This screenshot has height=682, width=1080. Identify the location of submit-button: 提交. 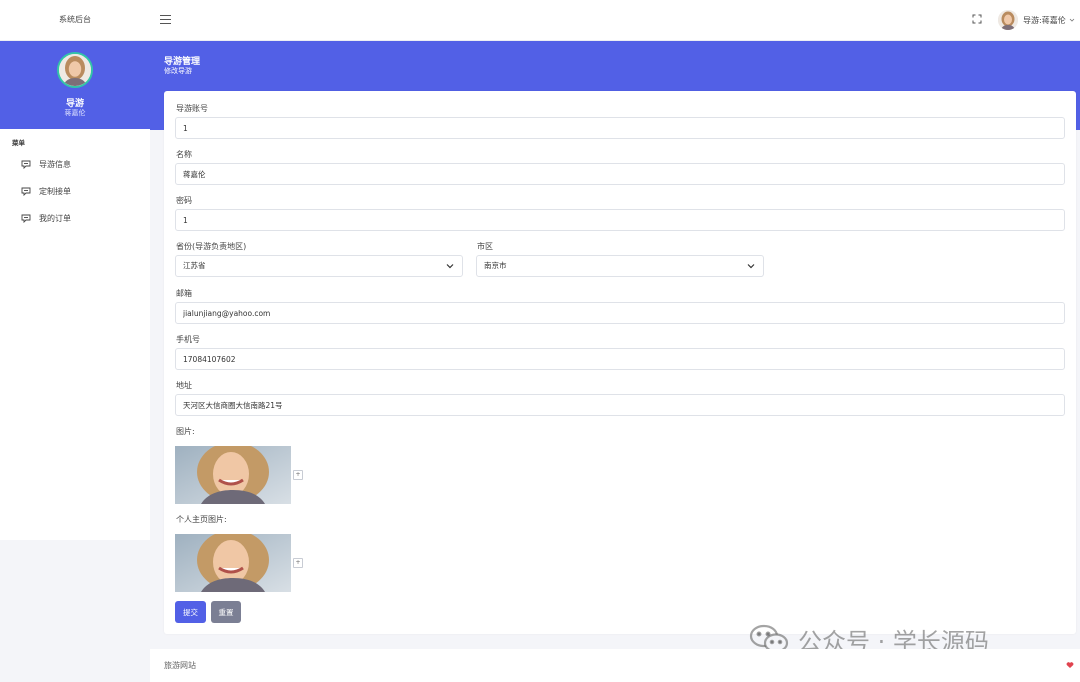
(190, 612).